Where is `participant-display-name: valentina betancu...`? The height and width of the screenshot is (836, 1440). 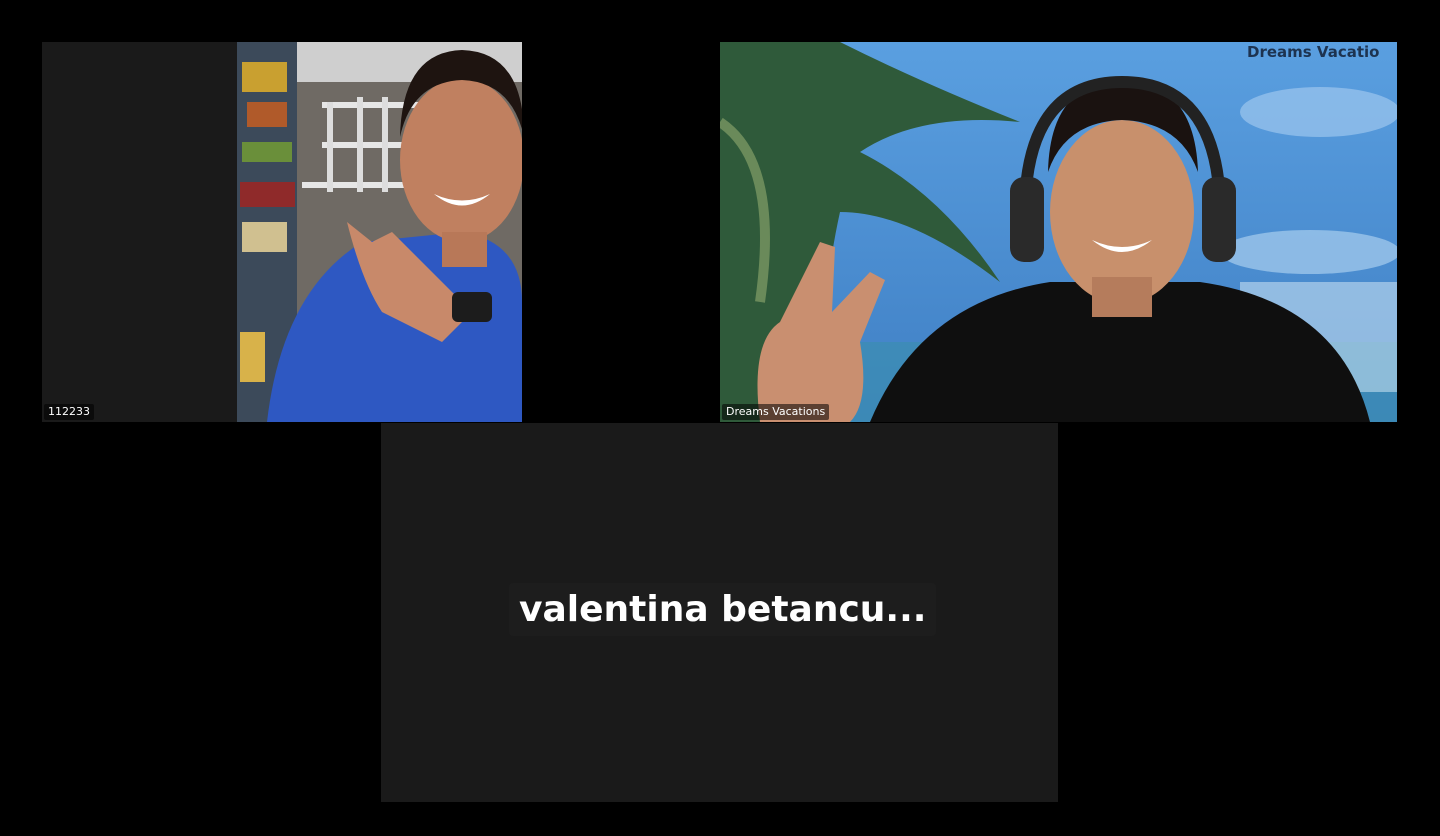 participant-display-name: valentina betancu... is located at coordinates (723, 609).